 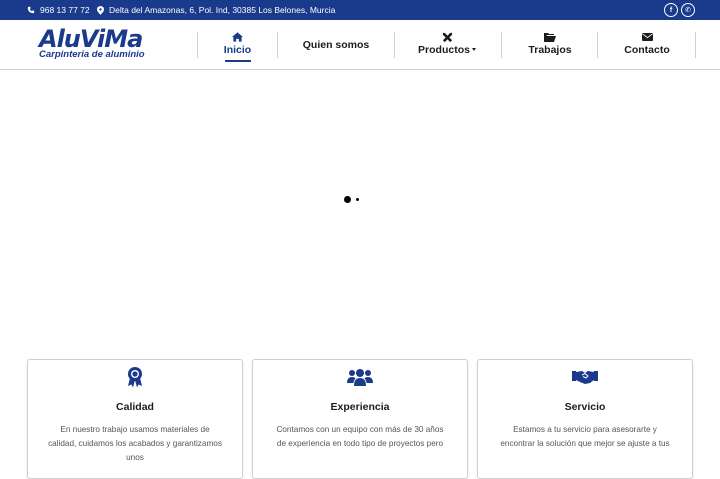 What do you see at coordinates (135, 407) in the screenshot?
I see `feature-title: Calidad` at bounding box center [135, 407].